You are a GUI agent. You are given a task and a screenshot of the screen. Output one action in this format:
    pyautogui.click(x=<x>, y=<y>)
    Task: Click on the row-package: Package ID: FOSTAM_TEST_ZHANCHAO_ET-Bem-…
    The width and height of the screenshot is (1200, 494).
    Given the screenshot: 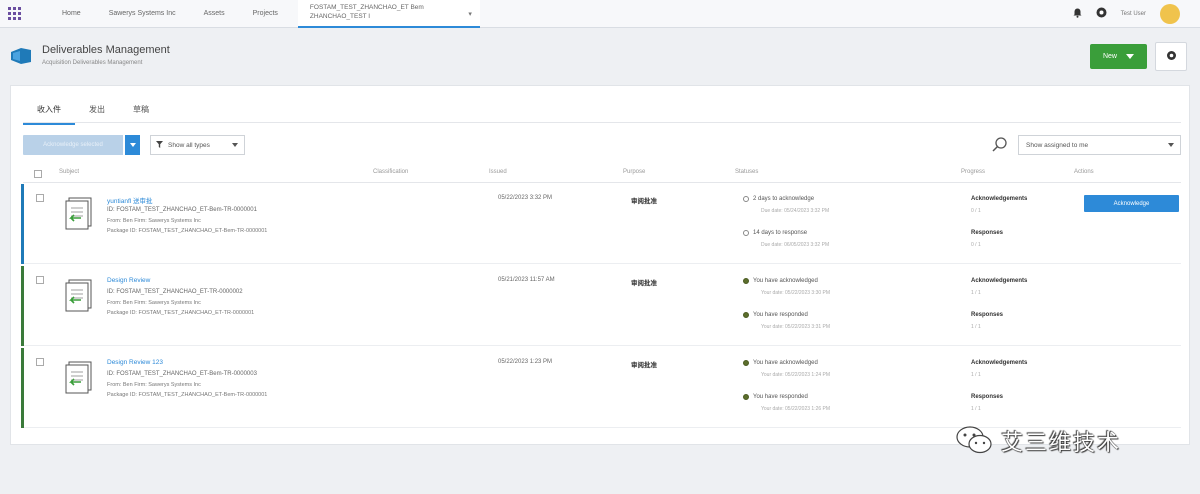 What is the action you would take?
    pyautogui.click(x=187, y=395)
    